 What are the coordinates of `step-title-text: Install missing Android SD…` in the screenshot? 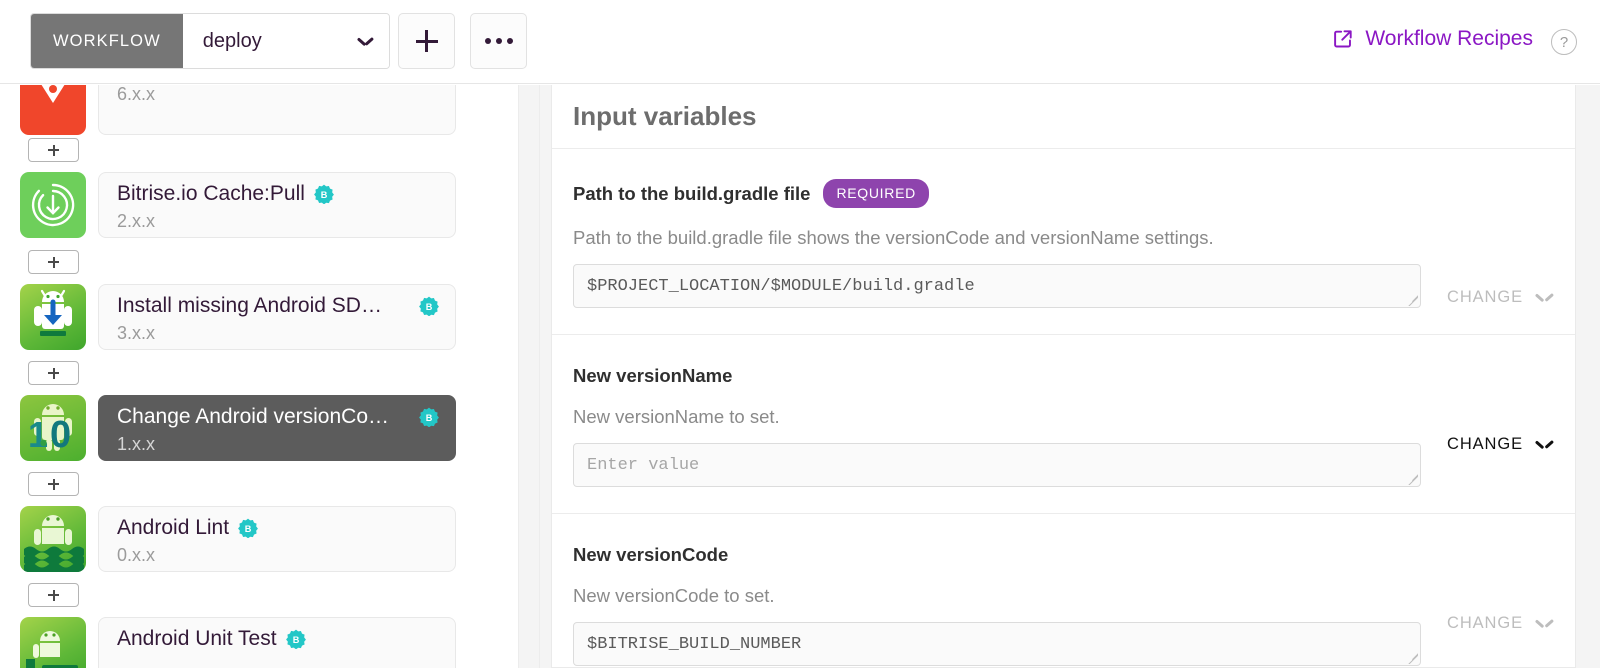 It's located at (249, 305).